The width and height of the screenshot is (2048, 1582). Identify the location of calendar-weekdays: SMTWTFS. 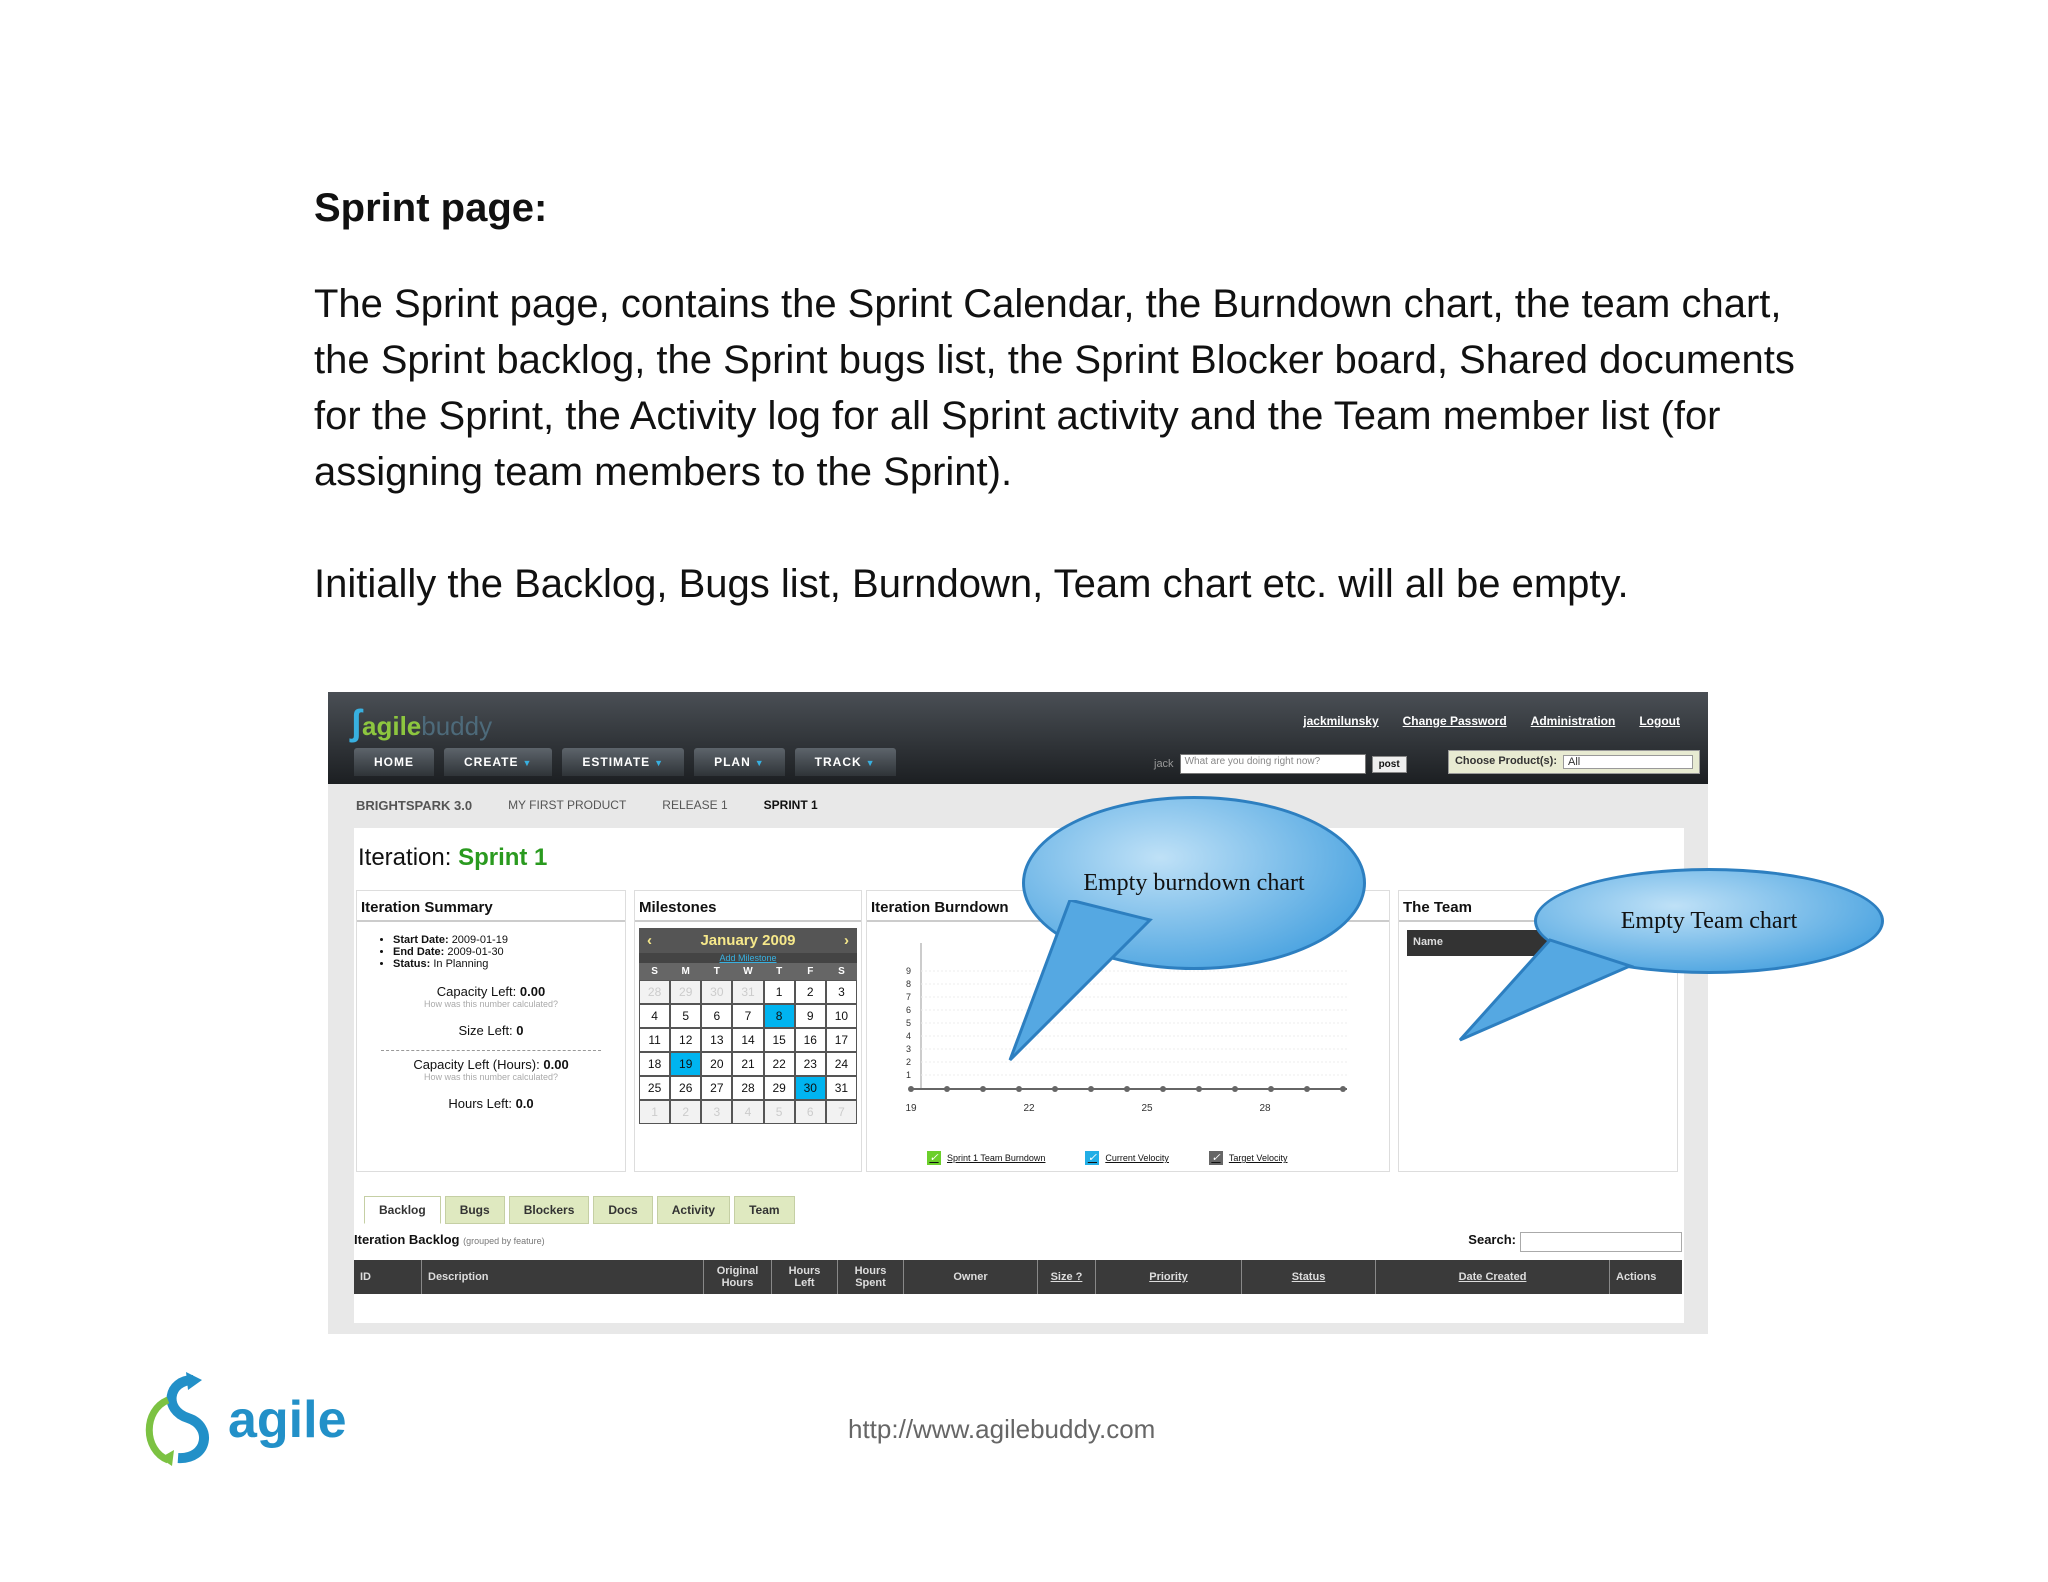
(748, 971).